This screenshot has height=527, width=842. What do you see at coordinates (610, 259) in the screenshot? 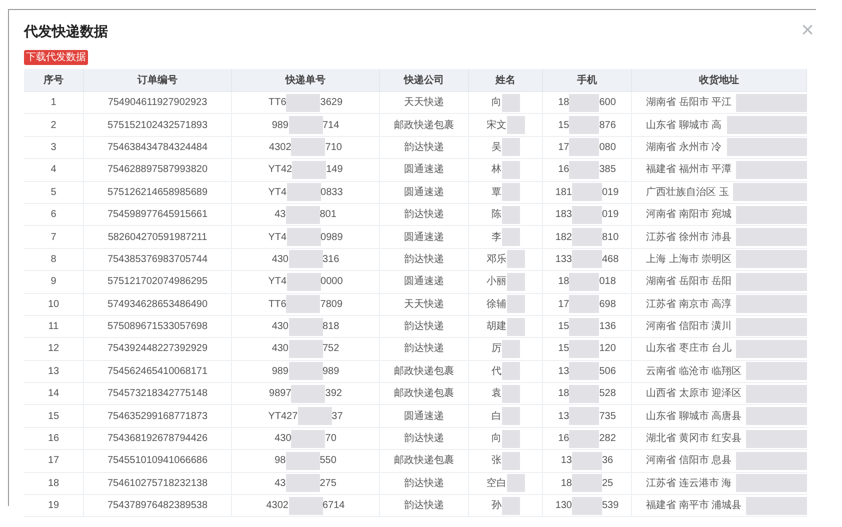
I see `table-cell-text: 468` at bounding box center [610, 259].